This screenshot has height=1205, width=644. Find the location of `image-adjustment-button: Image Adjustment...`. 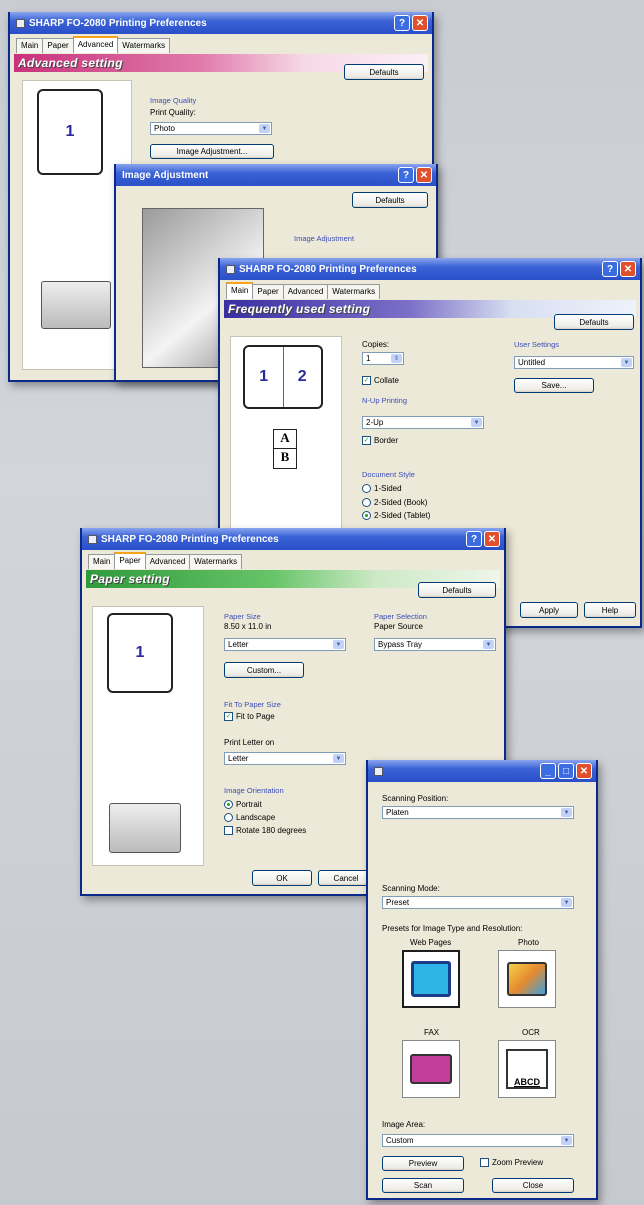

image-adjustment-button: Image Adjustment... is located at coordinates (212, 151).